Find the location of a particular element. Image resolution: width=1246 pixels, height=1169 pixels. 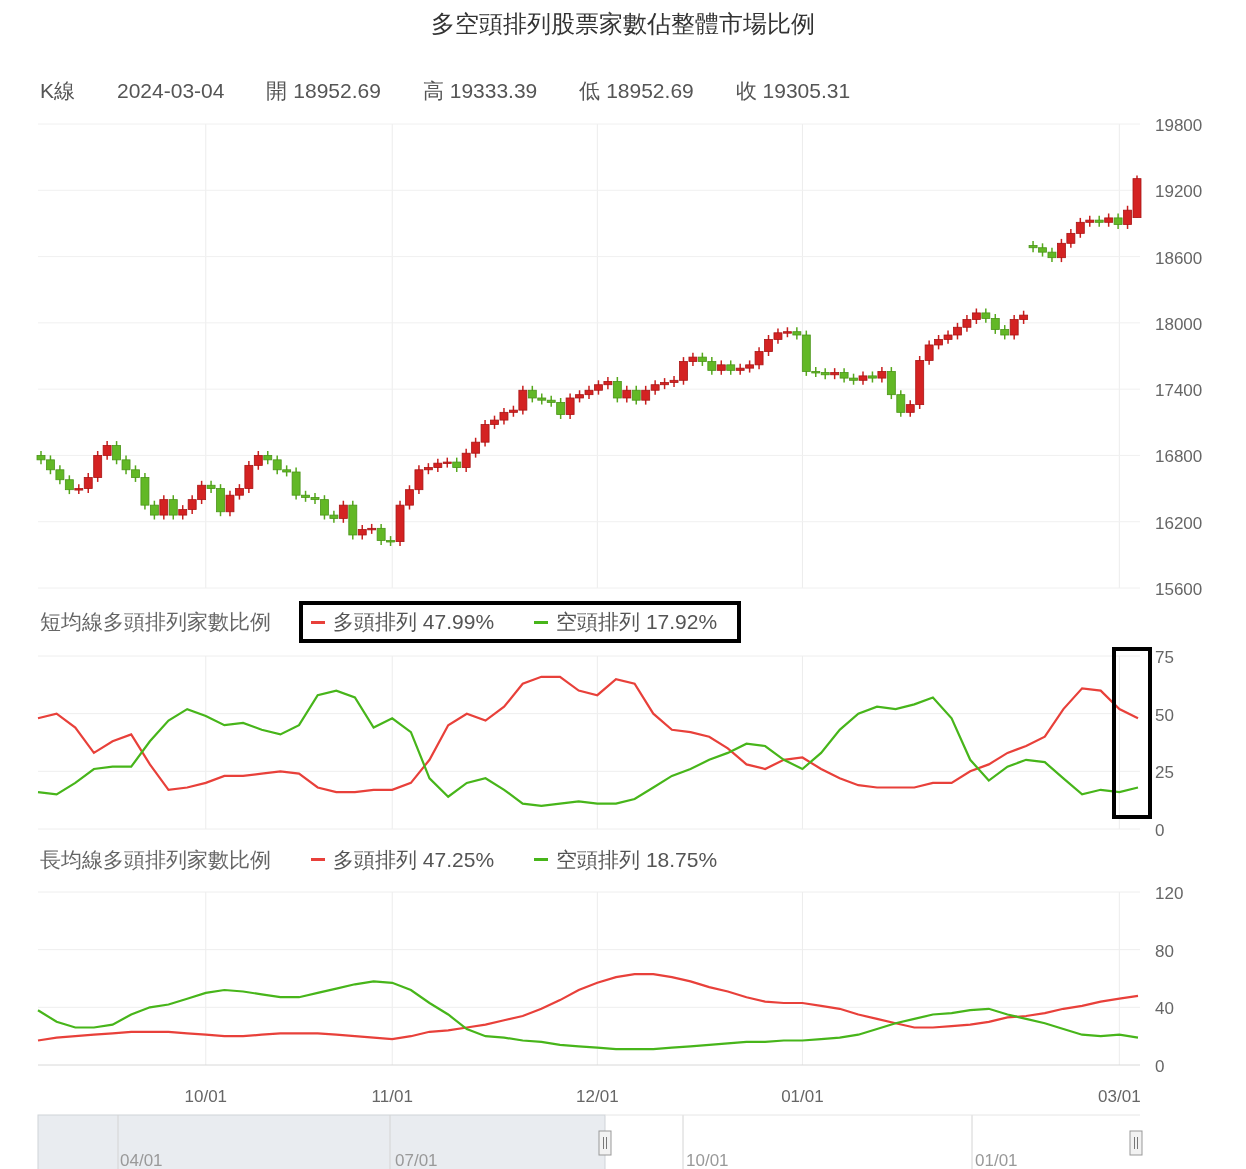

chart-title: 多空頭排列股票家數佔整體市場比例 is located at coordinates (623, 24).